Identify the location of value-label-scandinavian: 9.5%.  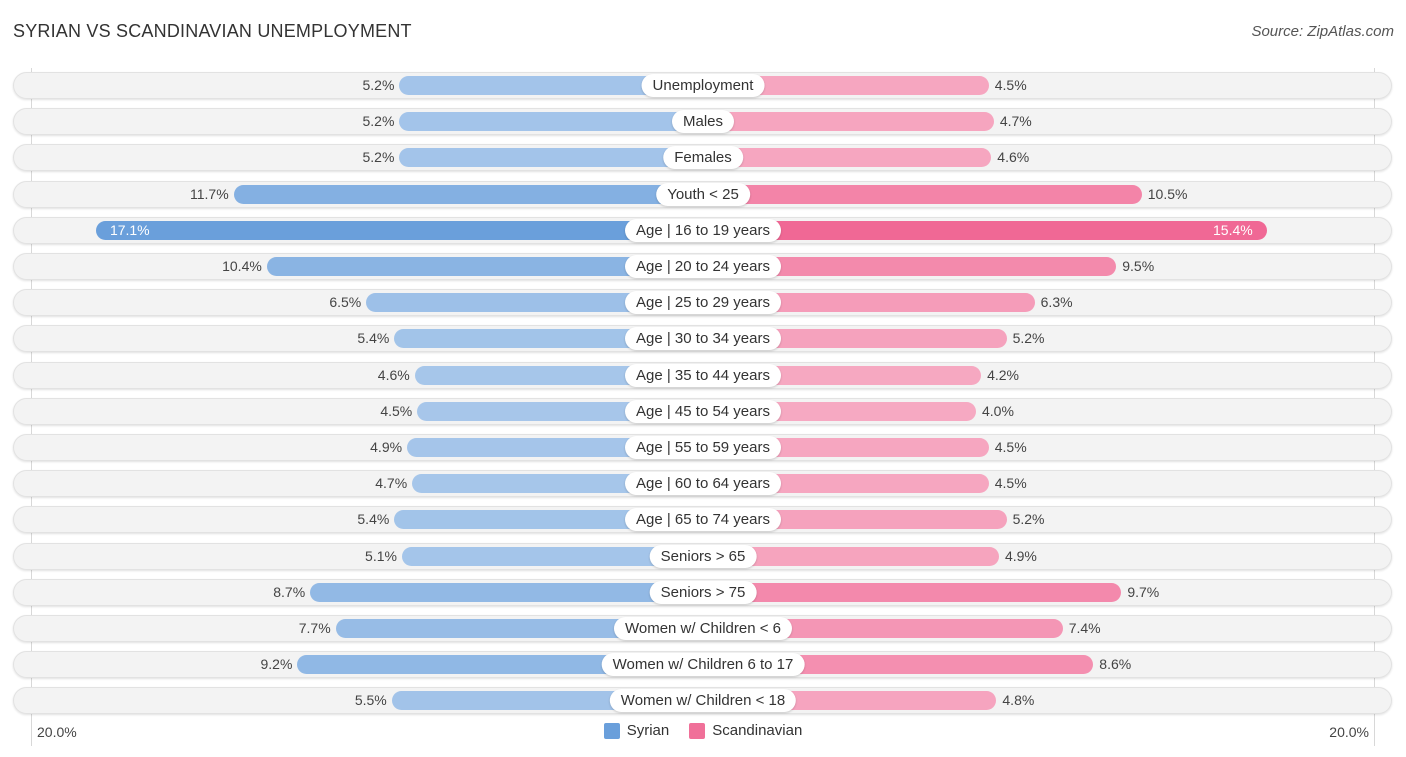
(1138, 266).